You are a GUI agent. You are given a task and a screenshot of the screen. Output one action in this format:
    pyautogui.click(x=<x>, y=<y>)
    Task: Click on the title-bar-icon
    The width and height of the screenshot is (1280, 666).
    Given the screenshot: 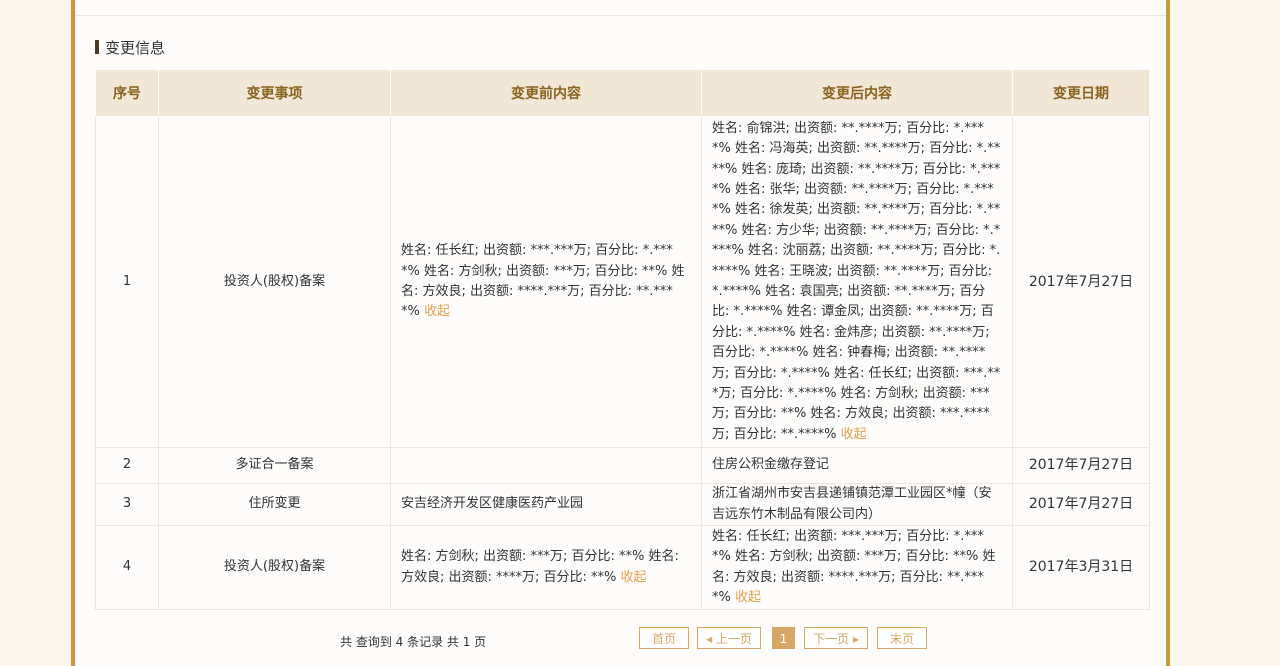 What is the action you would take?
    pyautogui.click(x=97, y=47)
    